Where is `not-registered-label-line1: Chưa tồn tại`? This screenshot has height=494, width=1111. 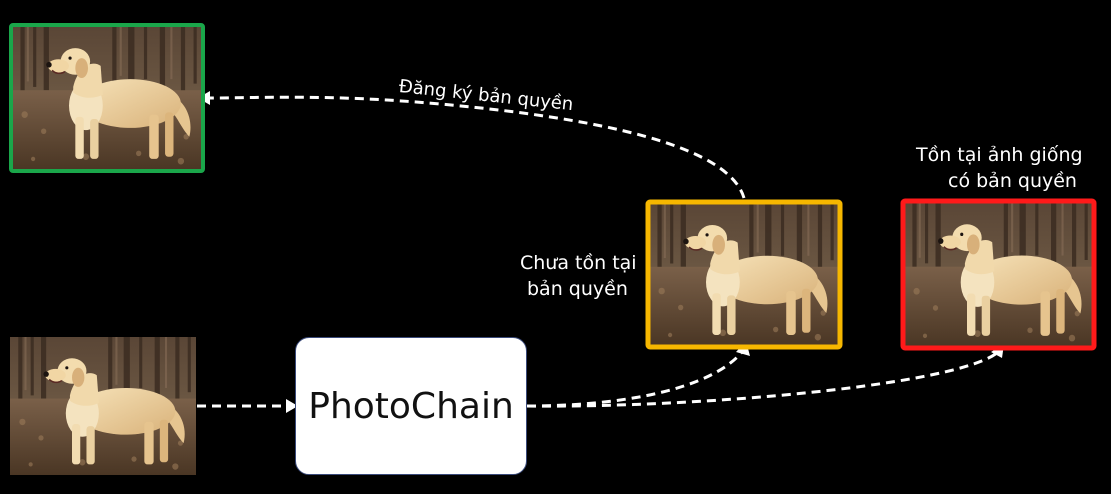
not-registered-label-line1: Chưa tồn tại is located at coordinates (578, 263).